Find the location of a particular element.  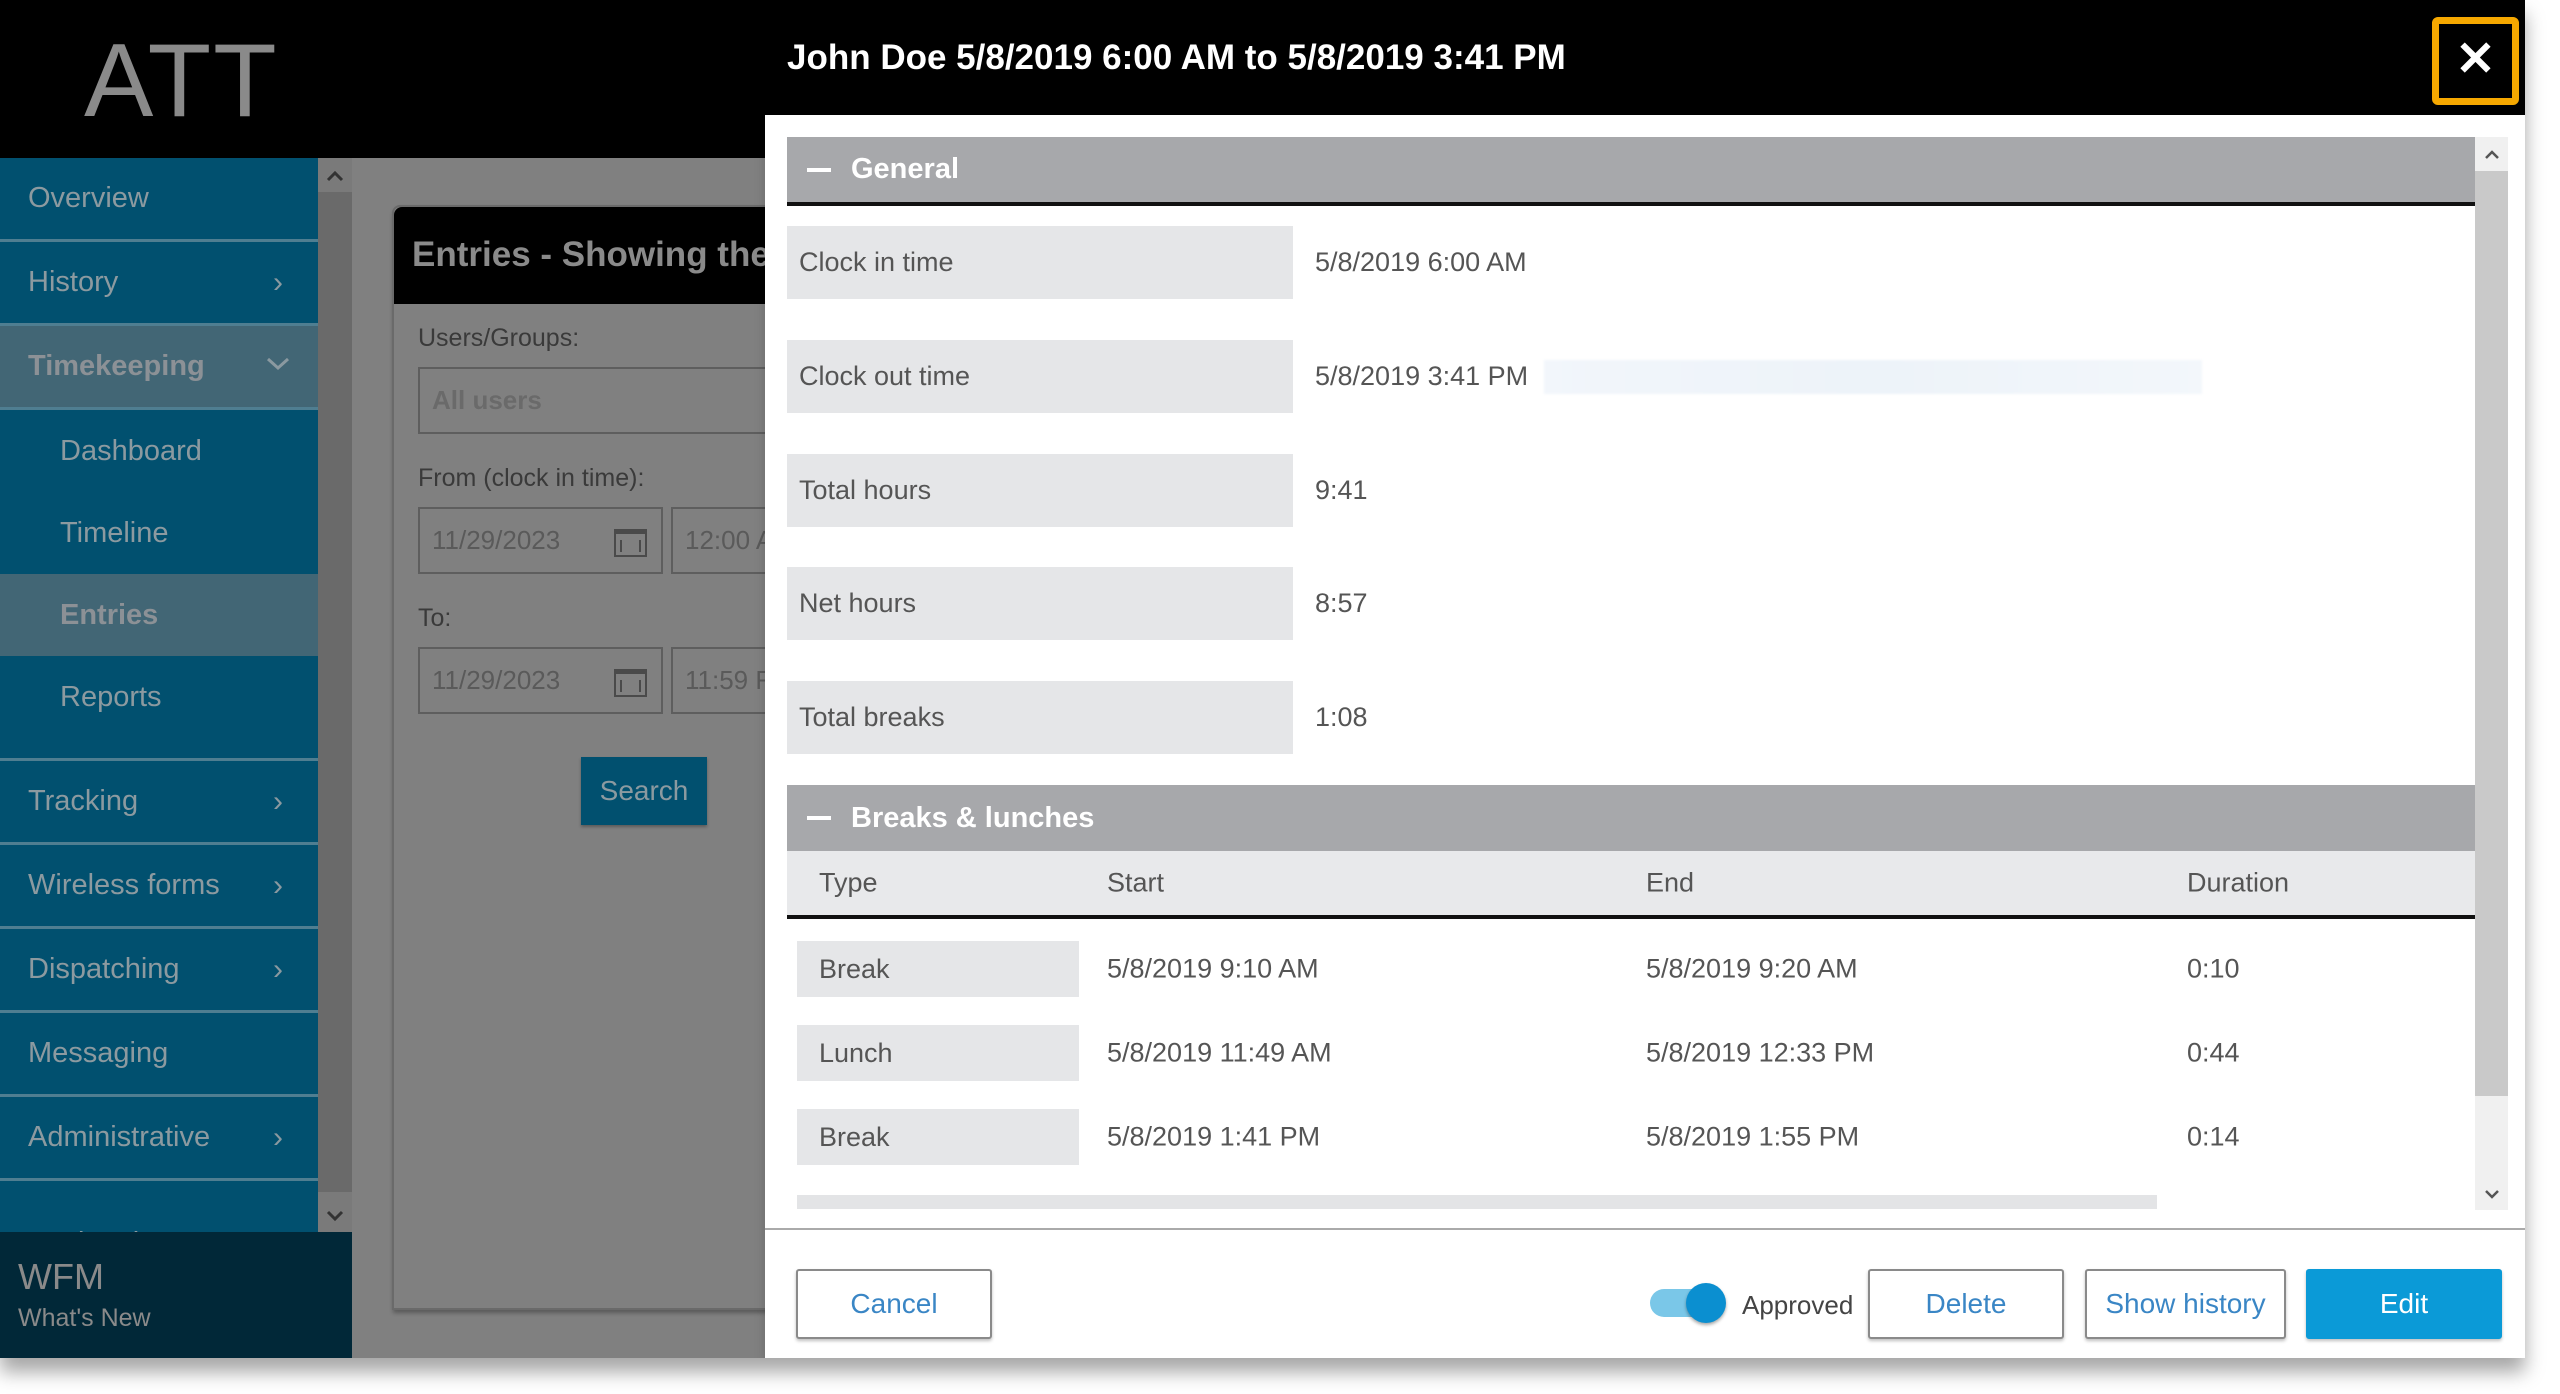

field-label: Total breaks is located at coordinates (1040, 717).